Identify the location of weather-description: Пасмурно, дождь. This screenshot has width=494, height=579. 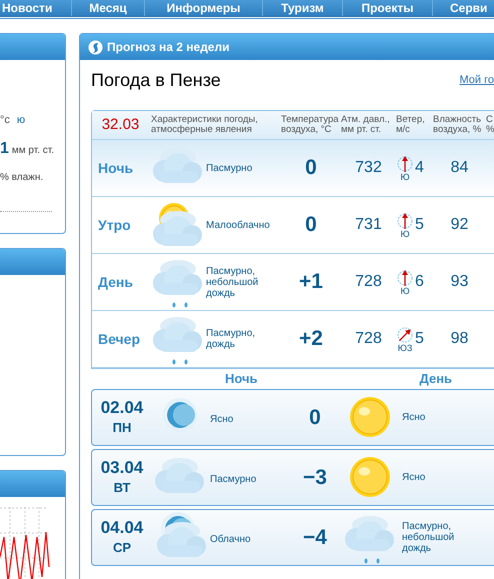
(231, 339).